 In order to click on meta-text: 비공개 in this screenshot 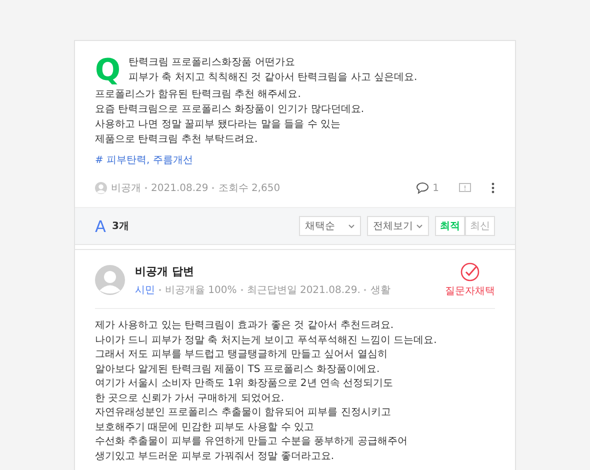, I will do `click(126, 188)`.